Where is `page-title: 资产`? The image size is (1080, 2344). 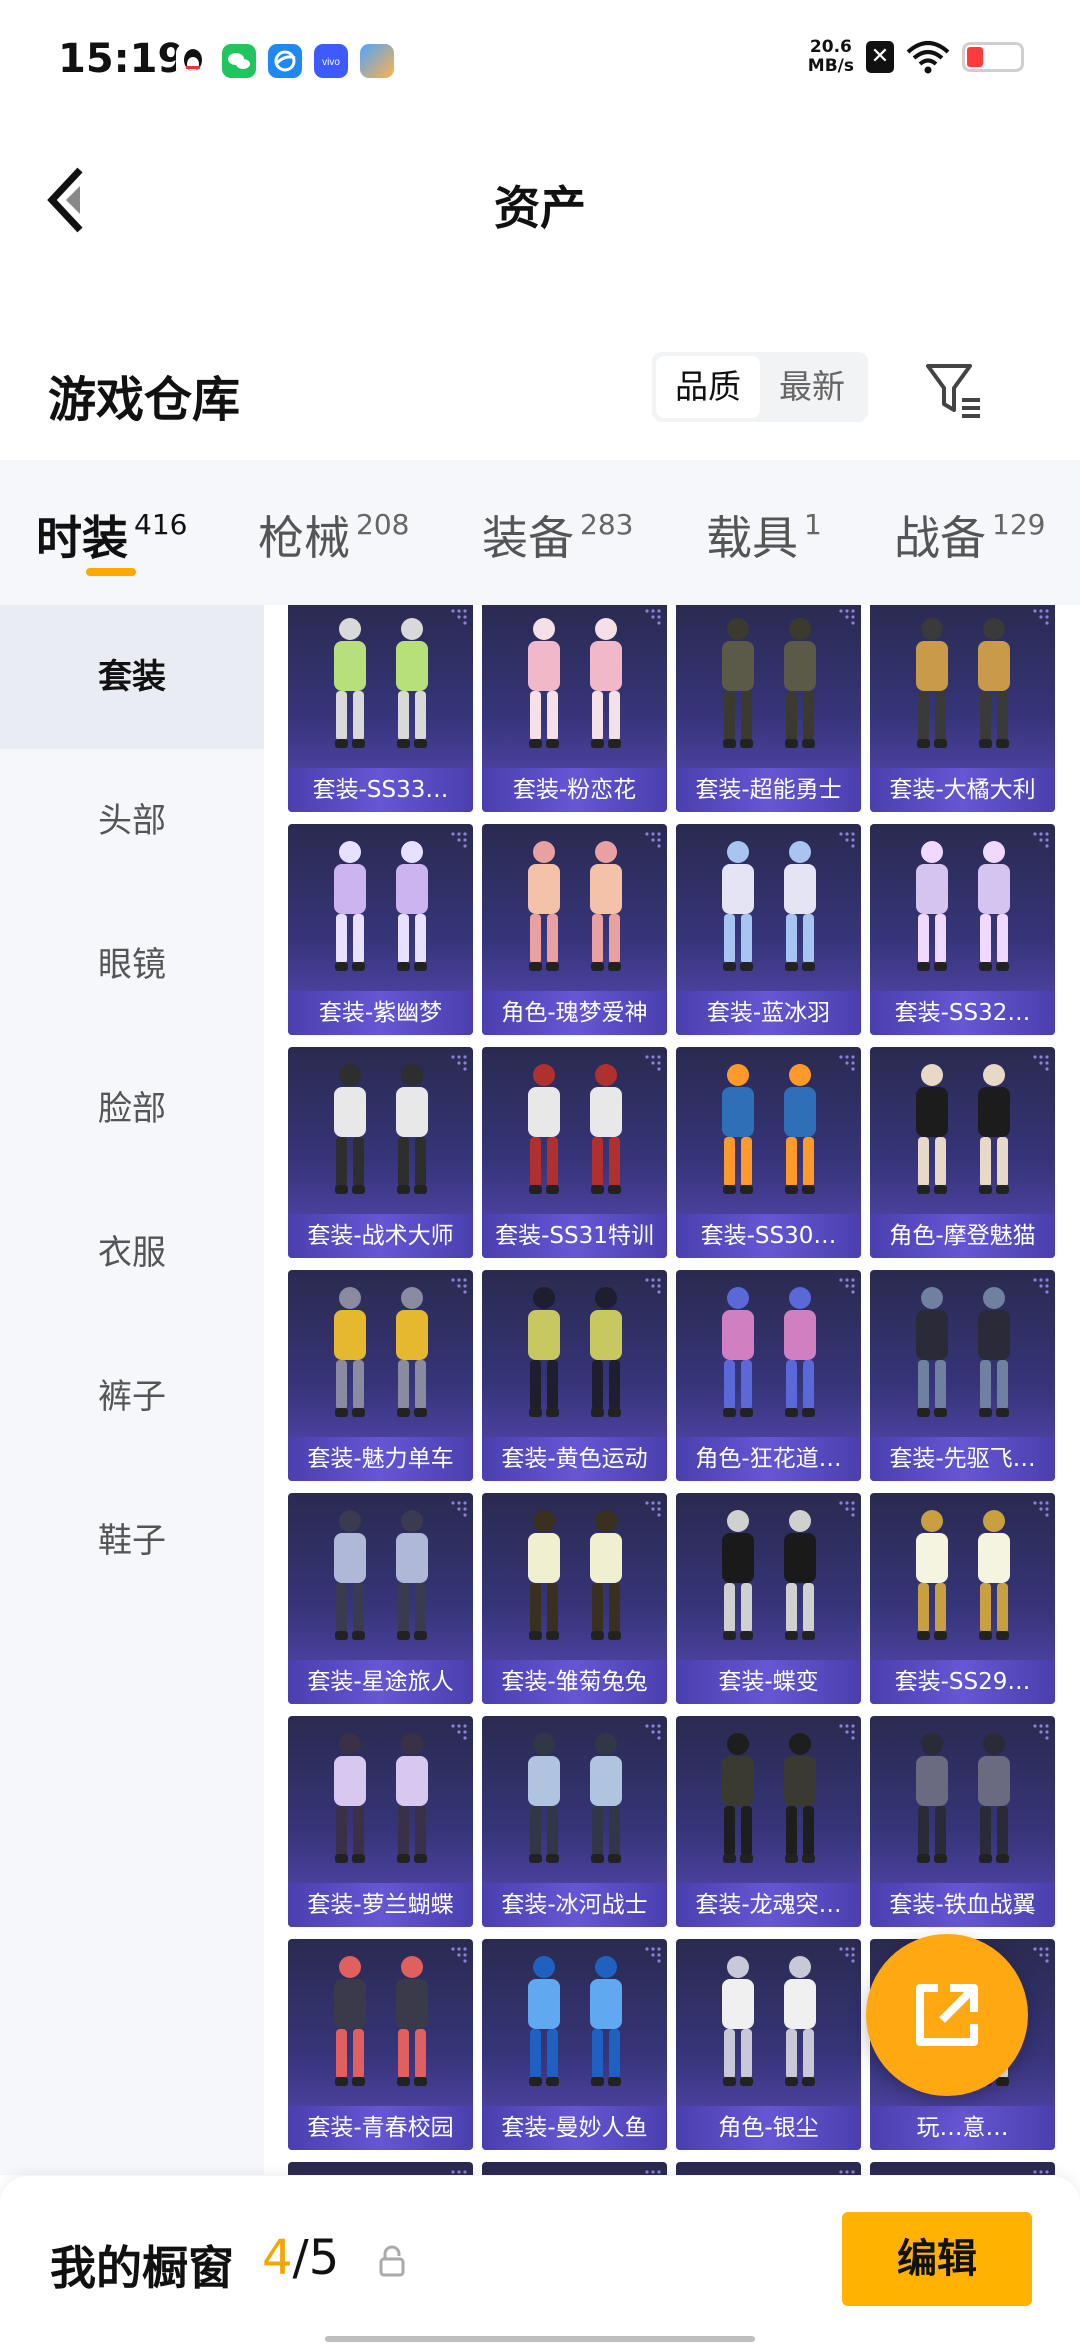
page-title: 资产 is located at coordinates (540, 208).